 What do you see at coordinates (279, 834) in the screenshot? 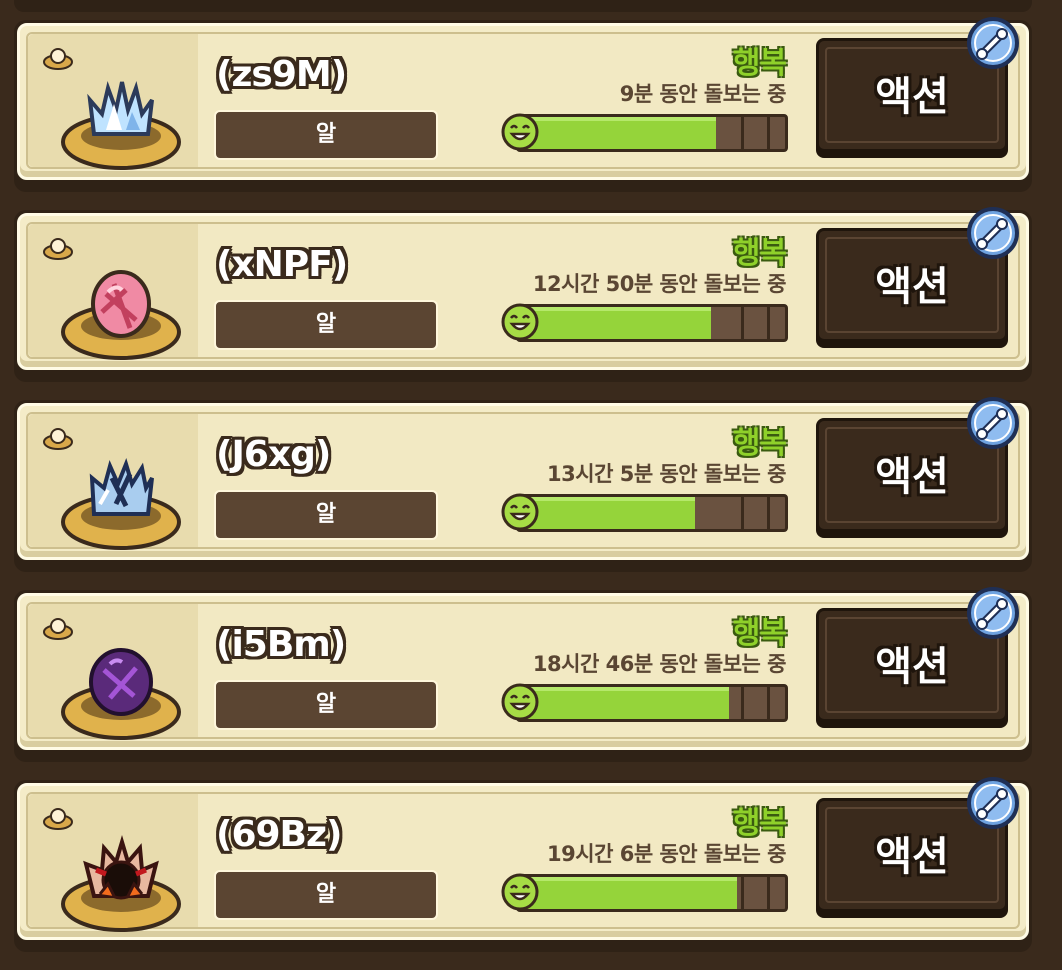
I see `pet-name: (69Bz)` at bounding box center [279, 834].